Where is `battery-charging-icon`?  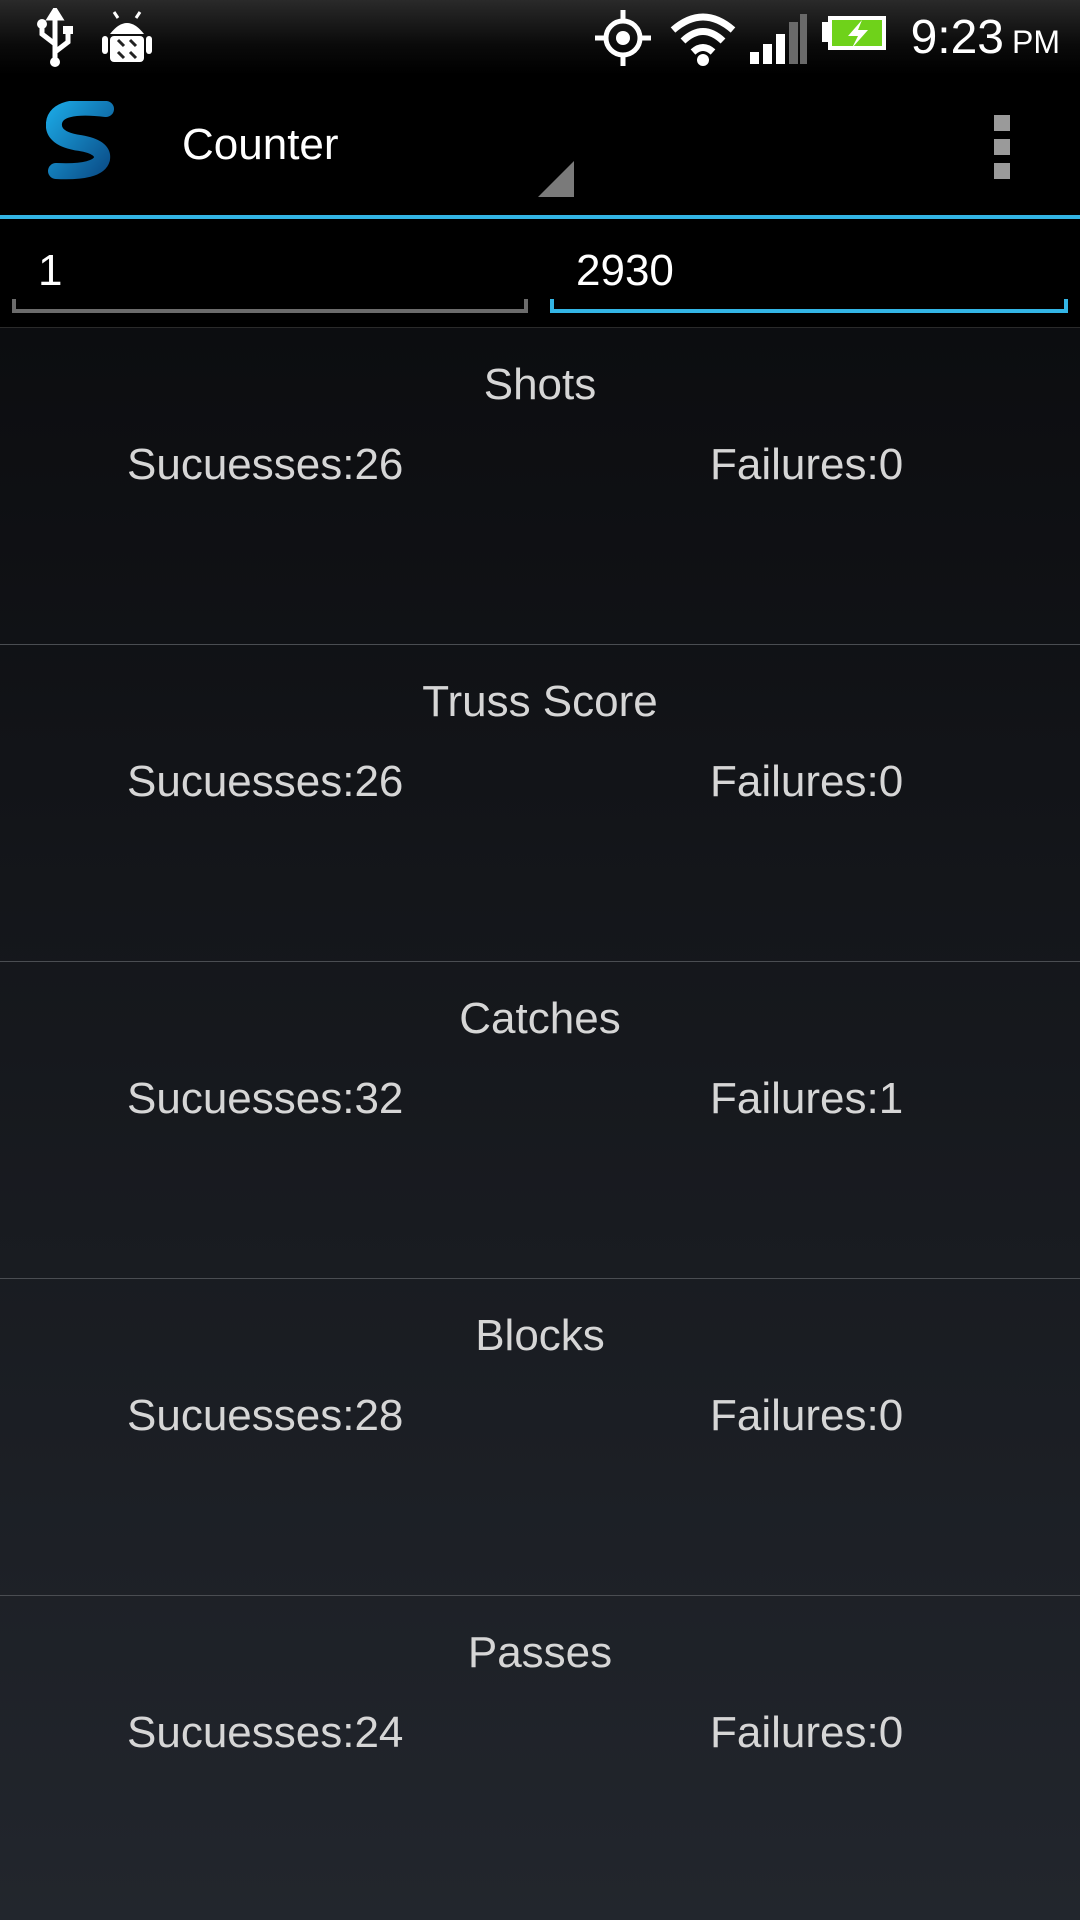
battery-charging-icon is located at coordinates (854, 33).